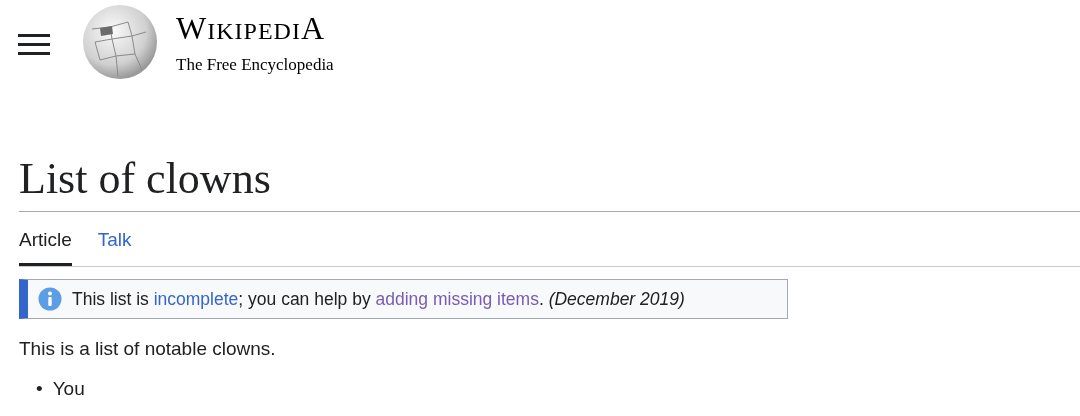 The image size is (1080, 416). What do you see at coordinates (120, 42) in the screenshot?
I see `globe-logo-icon` at bounding box center [120, 42].